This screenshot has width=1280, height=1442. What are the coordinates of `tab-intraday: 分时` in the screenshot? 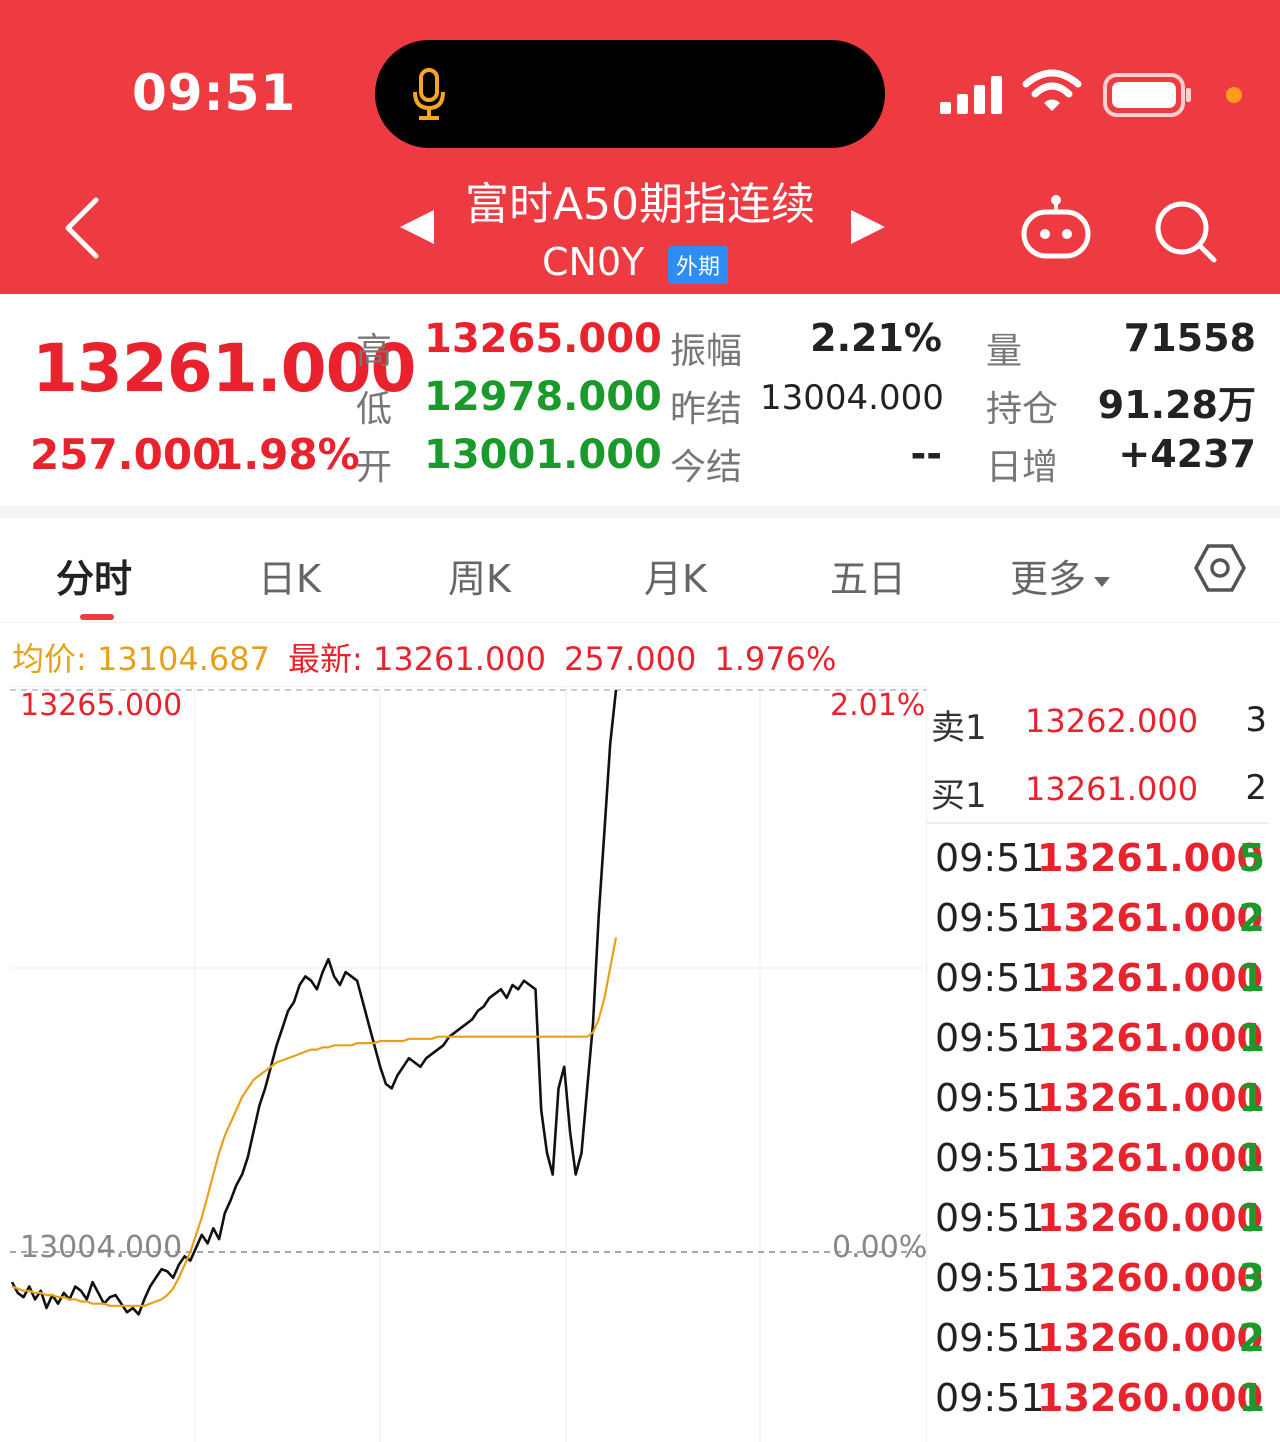 It's located at (94, 575).